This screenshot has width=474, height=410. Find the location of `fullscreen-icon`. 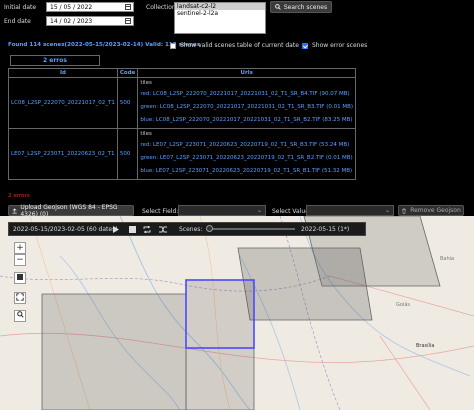

fullscreen-icon is located at coordinates (20, 297).